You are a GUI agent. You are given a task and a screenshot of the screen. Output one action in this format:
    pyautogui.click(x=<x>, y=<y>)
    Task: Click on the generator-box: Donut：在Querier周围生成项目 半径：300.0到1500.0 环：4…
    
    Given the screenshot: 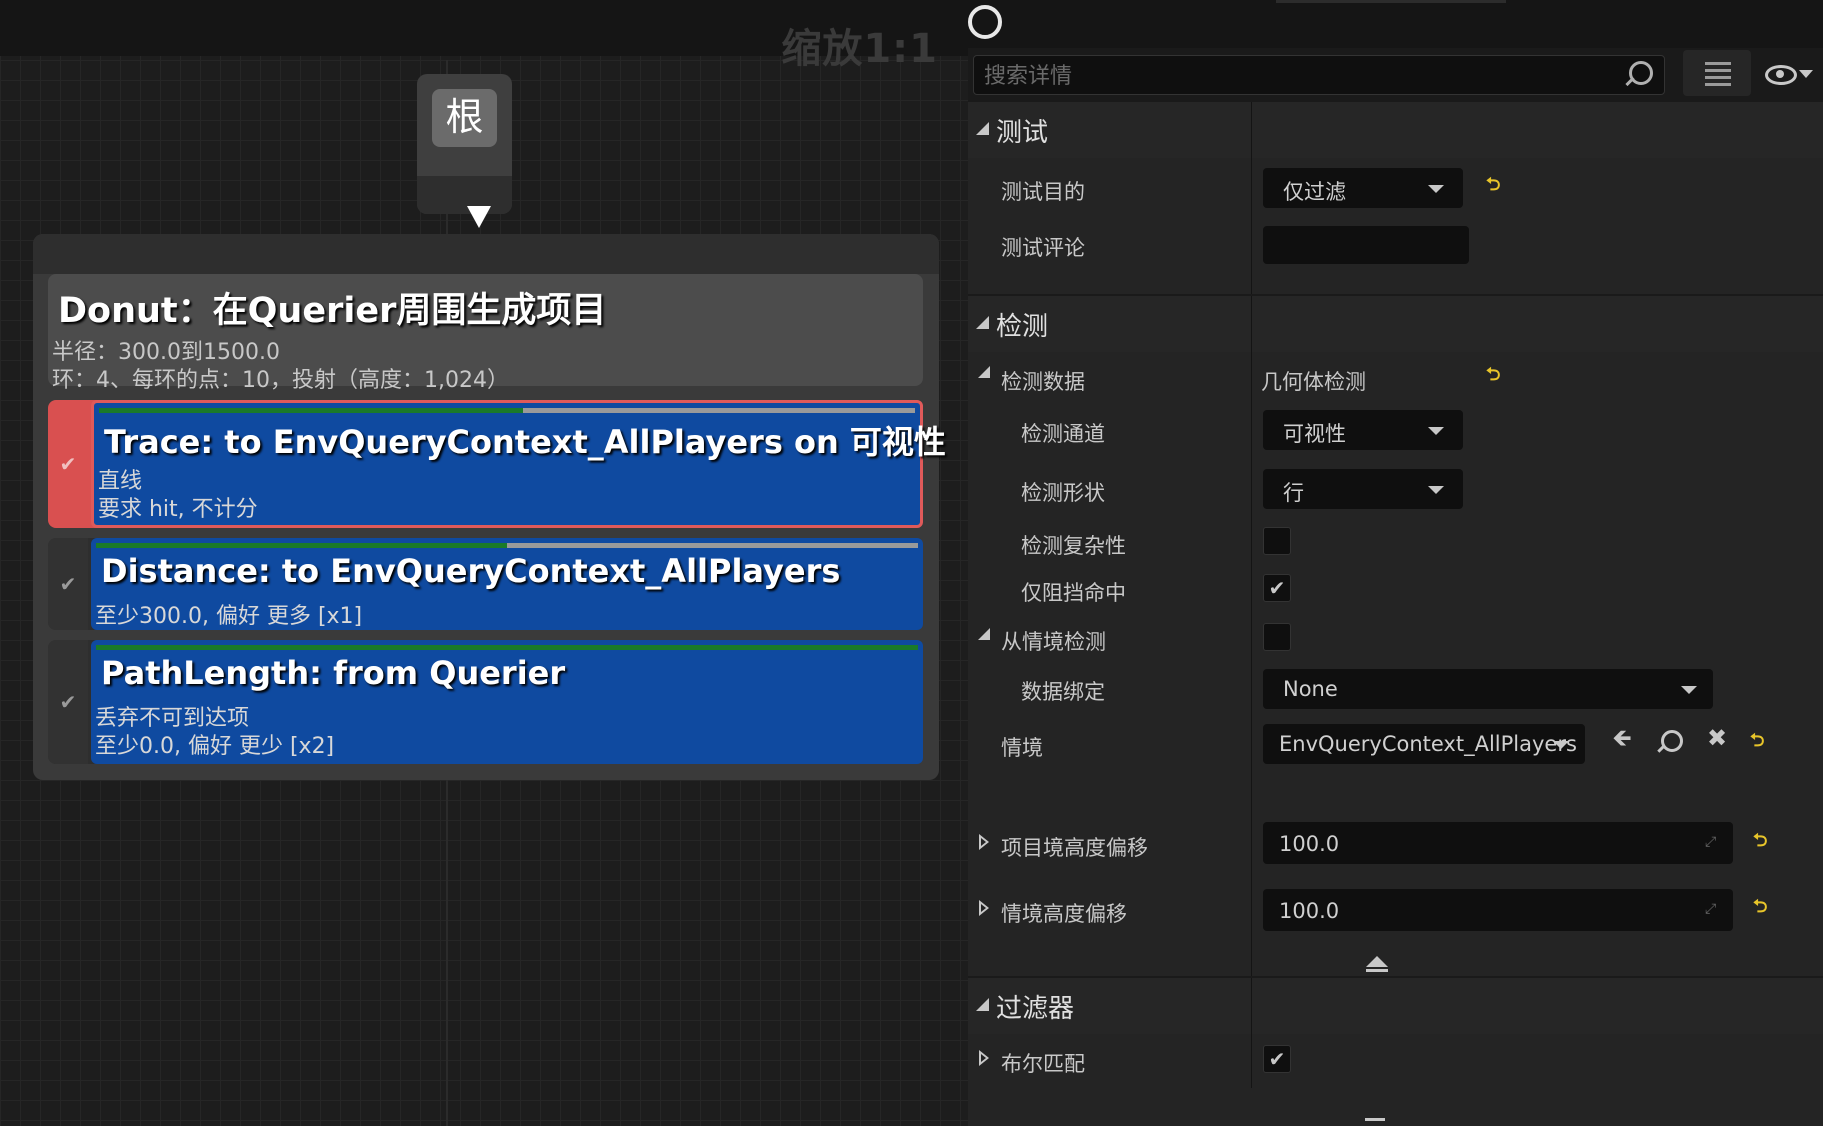 What is the action you would take?
    pyautogui.click(x=485, y=333)
    